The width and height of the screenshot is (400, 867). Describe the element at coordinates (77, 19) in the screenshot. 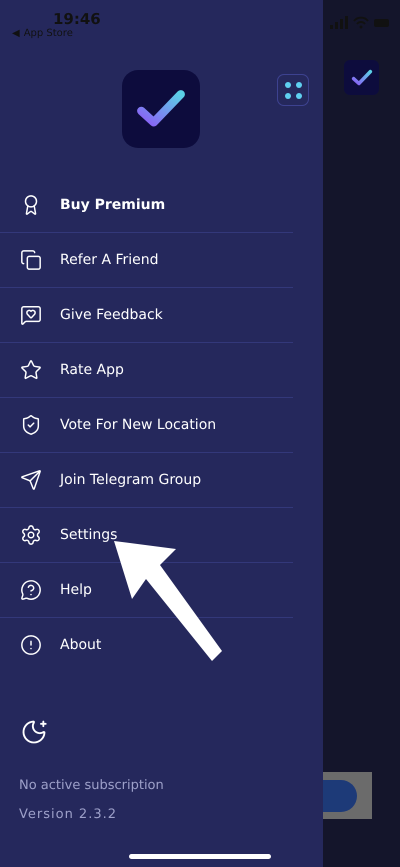

I see `status-time: 19:46` at that location.